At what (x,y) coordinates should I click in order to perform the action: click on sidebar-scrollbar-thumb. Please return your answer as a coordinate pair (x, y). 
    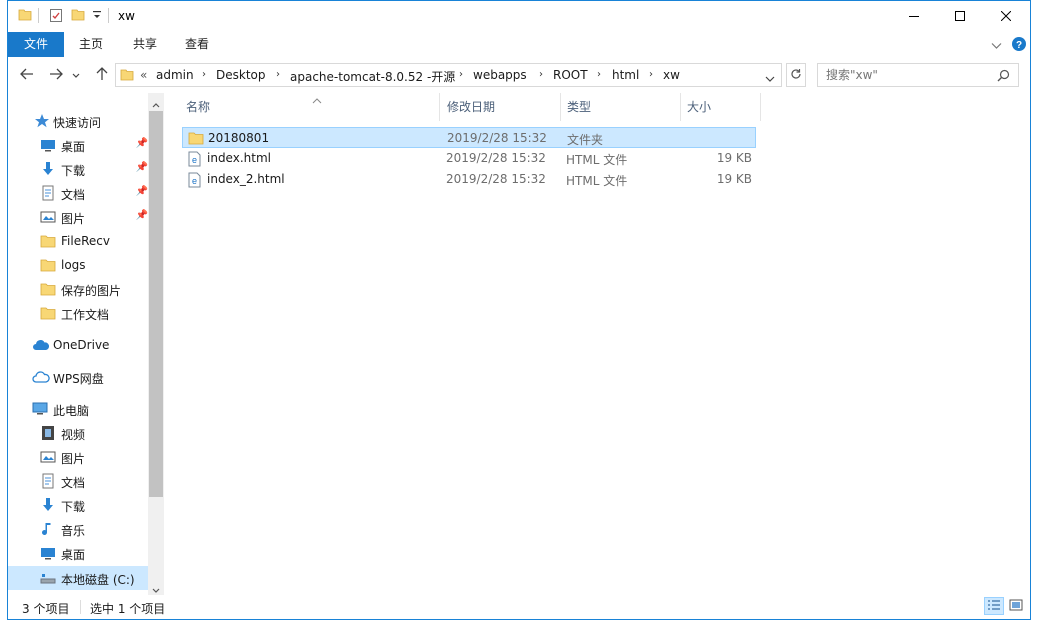
    Looking at the image, I should click on (156, 304).